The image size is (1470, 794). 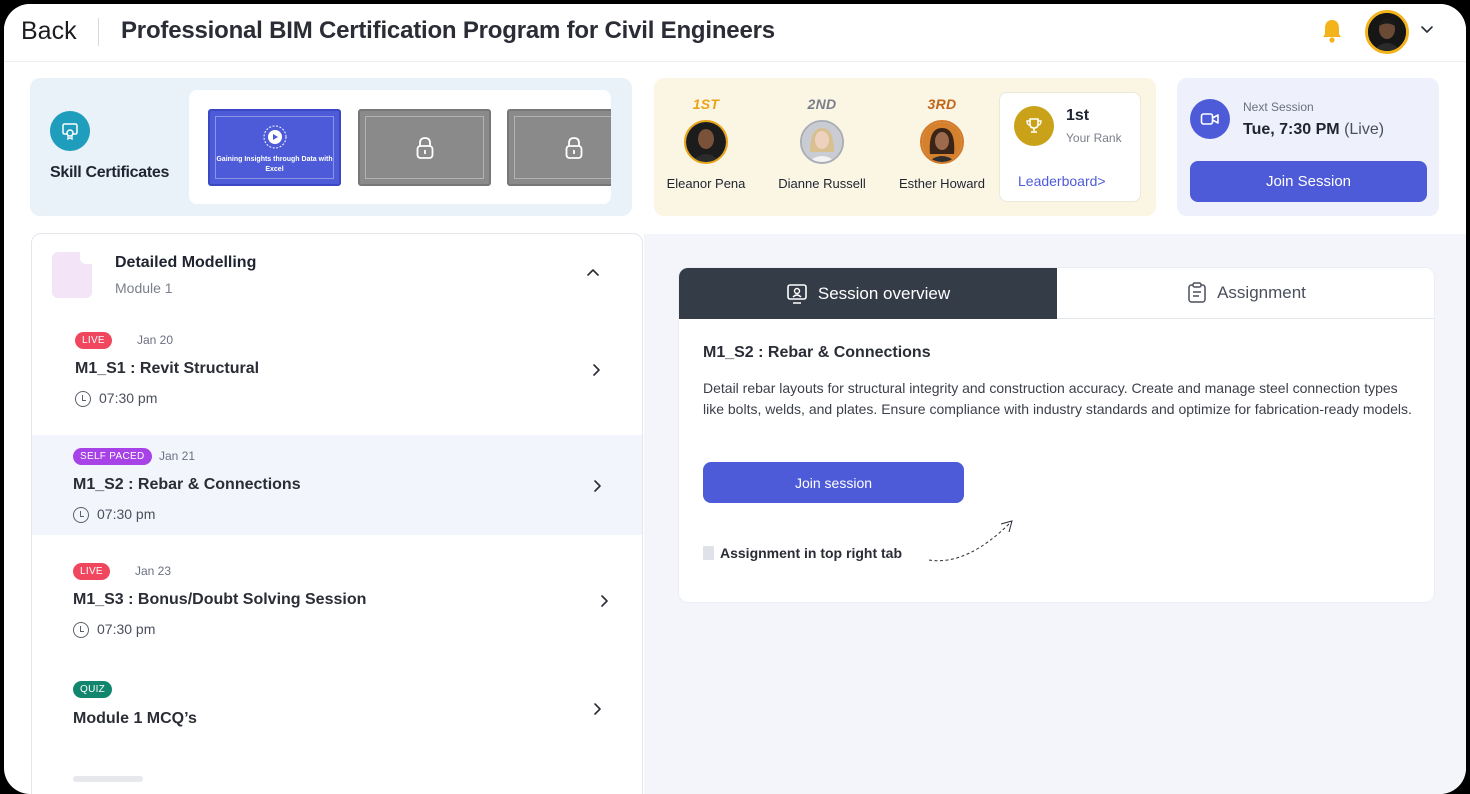 I want to click on video-icon, so click(x=1210, y=119).